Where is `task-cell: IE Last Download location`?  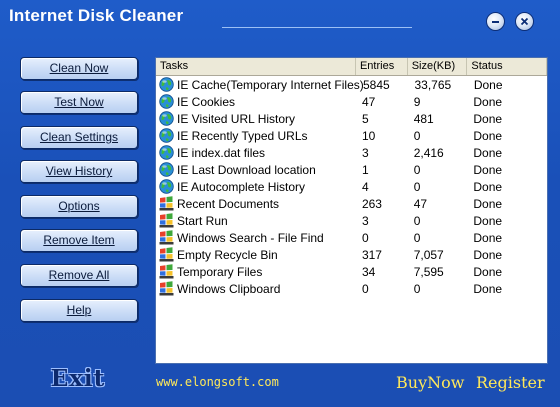 task-cell: IE Last Download location is located at coordinates (256, 169).